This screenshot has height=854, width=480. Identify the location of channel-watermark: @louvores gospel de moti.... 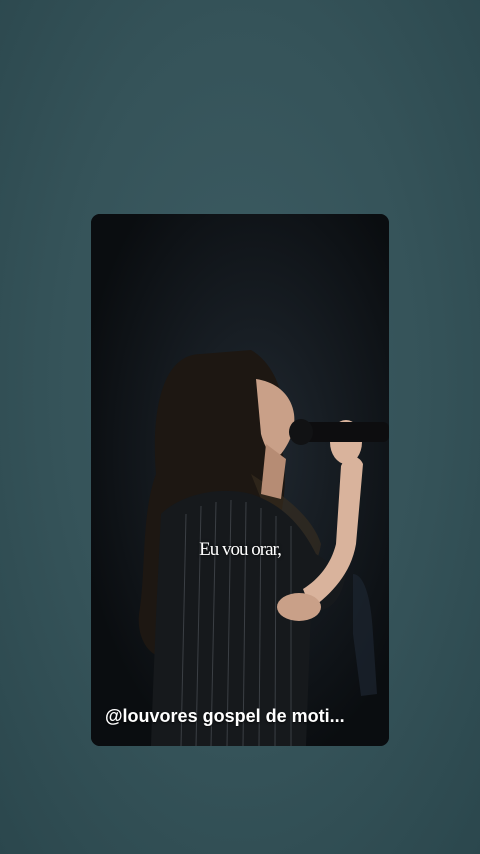
(225, 716).